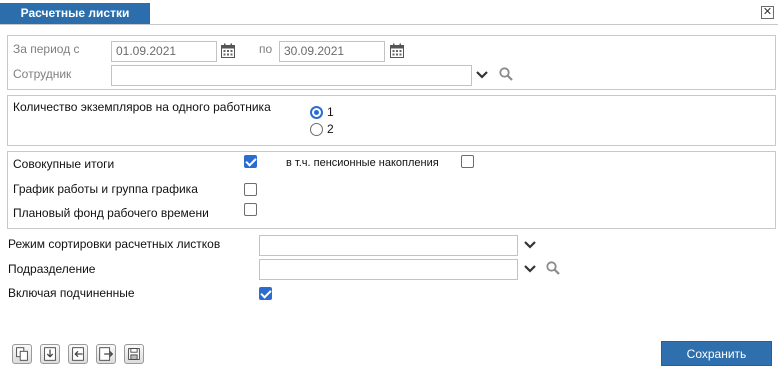 Image resolution: width=778 pixels, height=371 pixels. I want to click on import-icon, so click(50, 354).